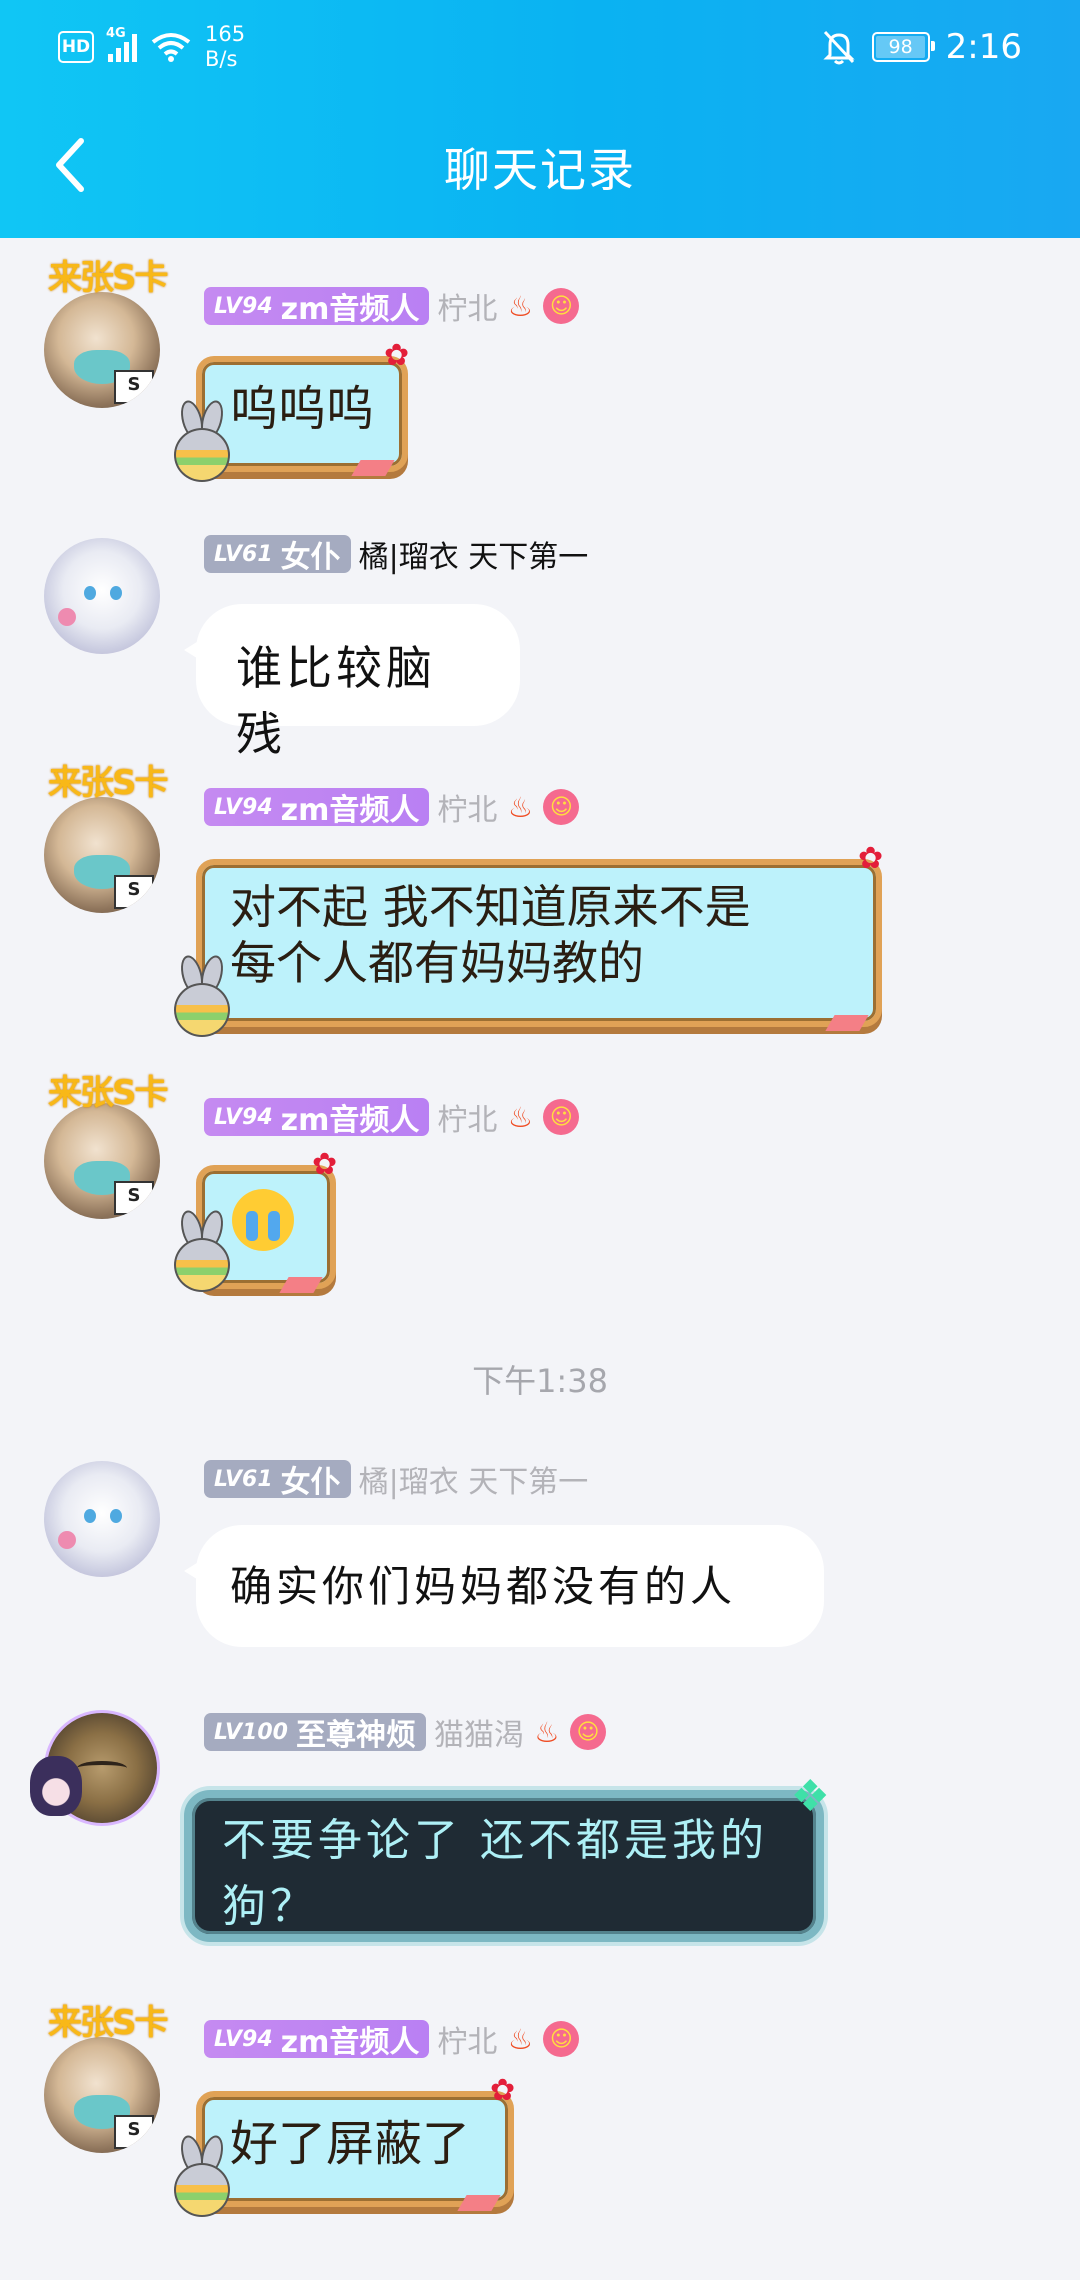 Image resolution: width=1080 pixels, height=2280 pixels. What do you see at coordinates (263, 1220) in the screenshot?
I see `crying-face-icon` at bounding box center [263, 1220].